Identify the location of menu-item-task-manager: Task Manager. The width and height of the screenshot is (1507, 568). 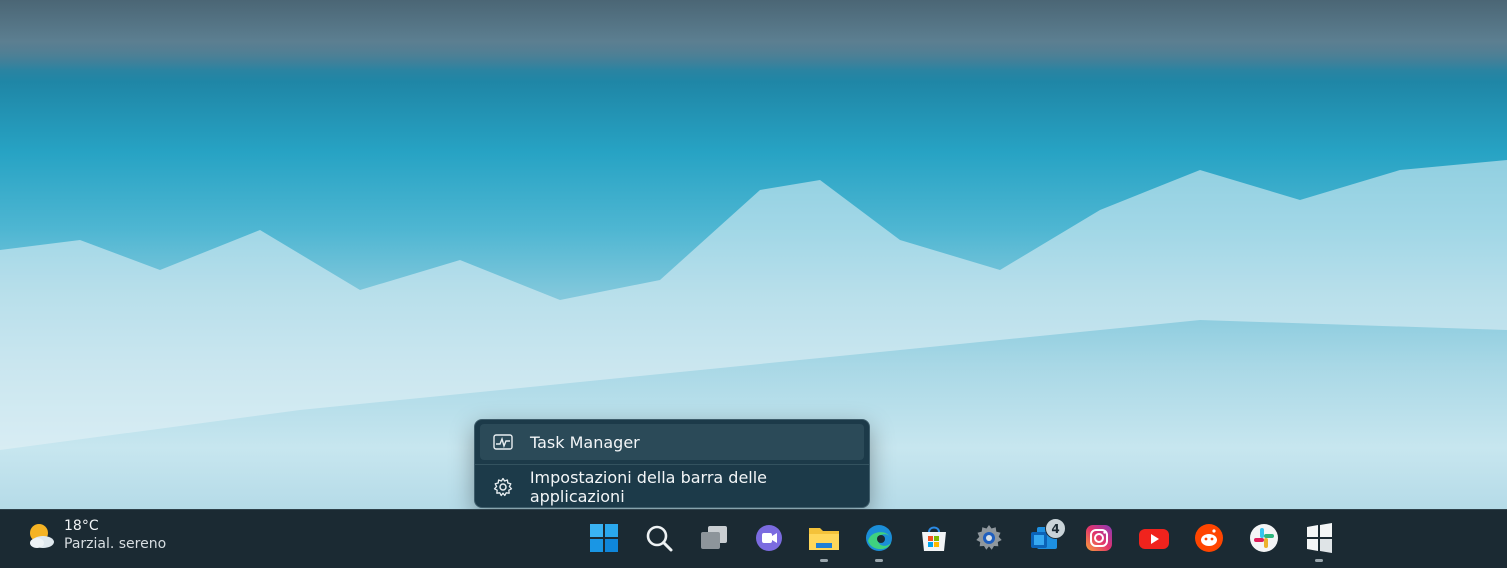
(672, 442).